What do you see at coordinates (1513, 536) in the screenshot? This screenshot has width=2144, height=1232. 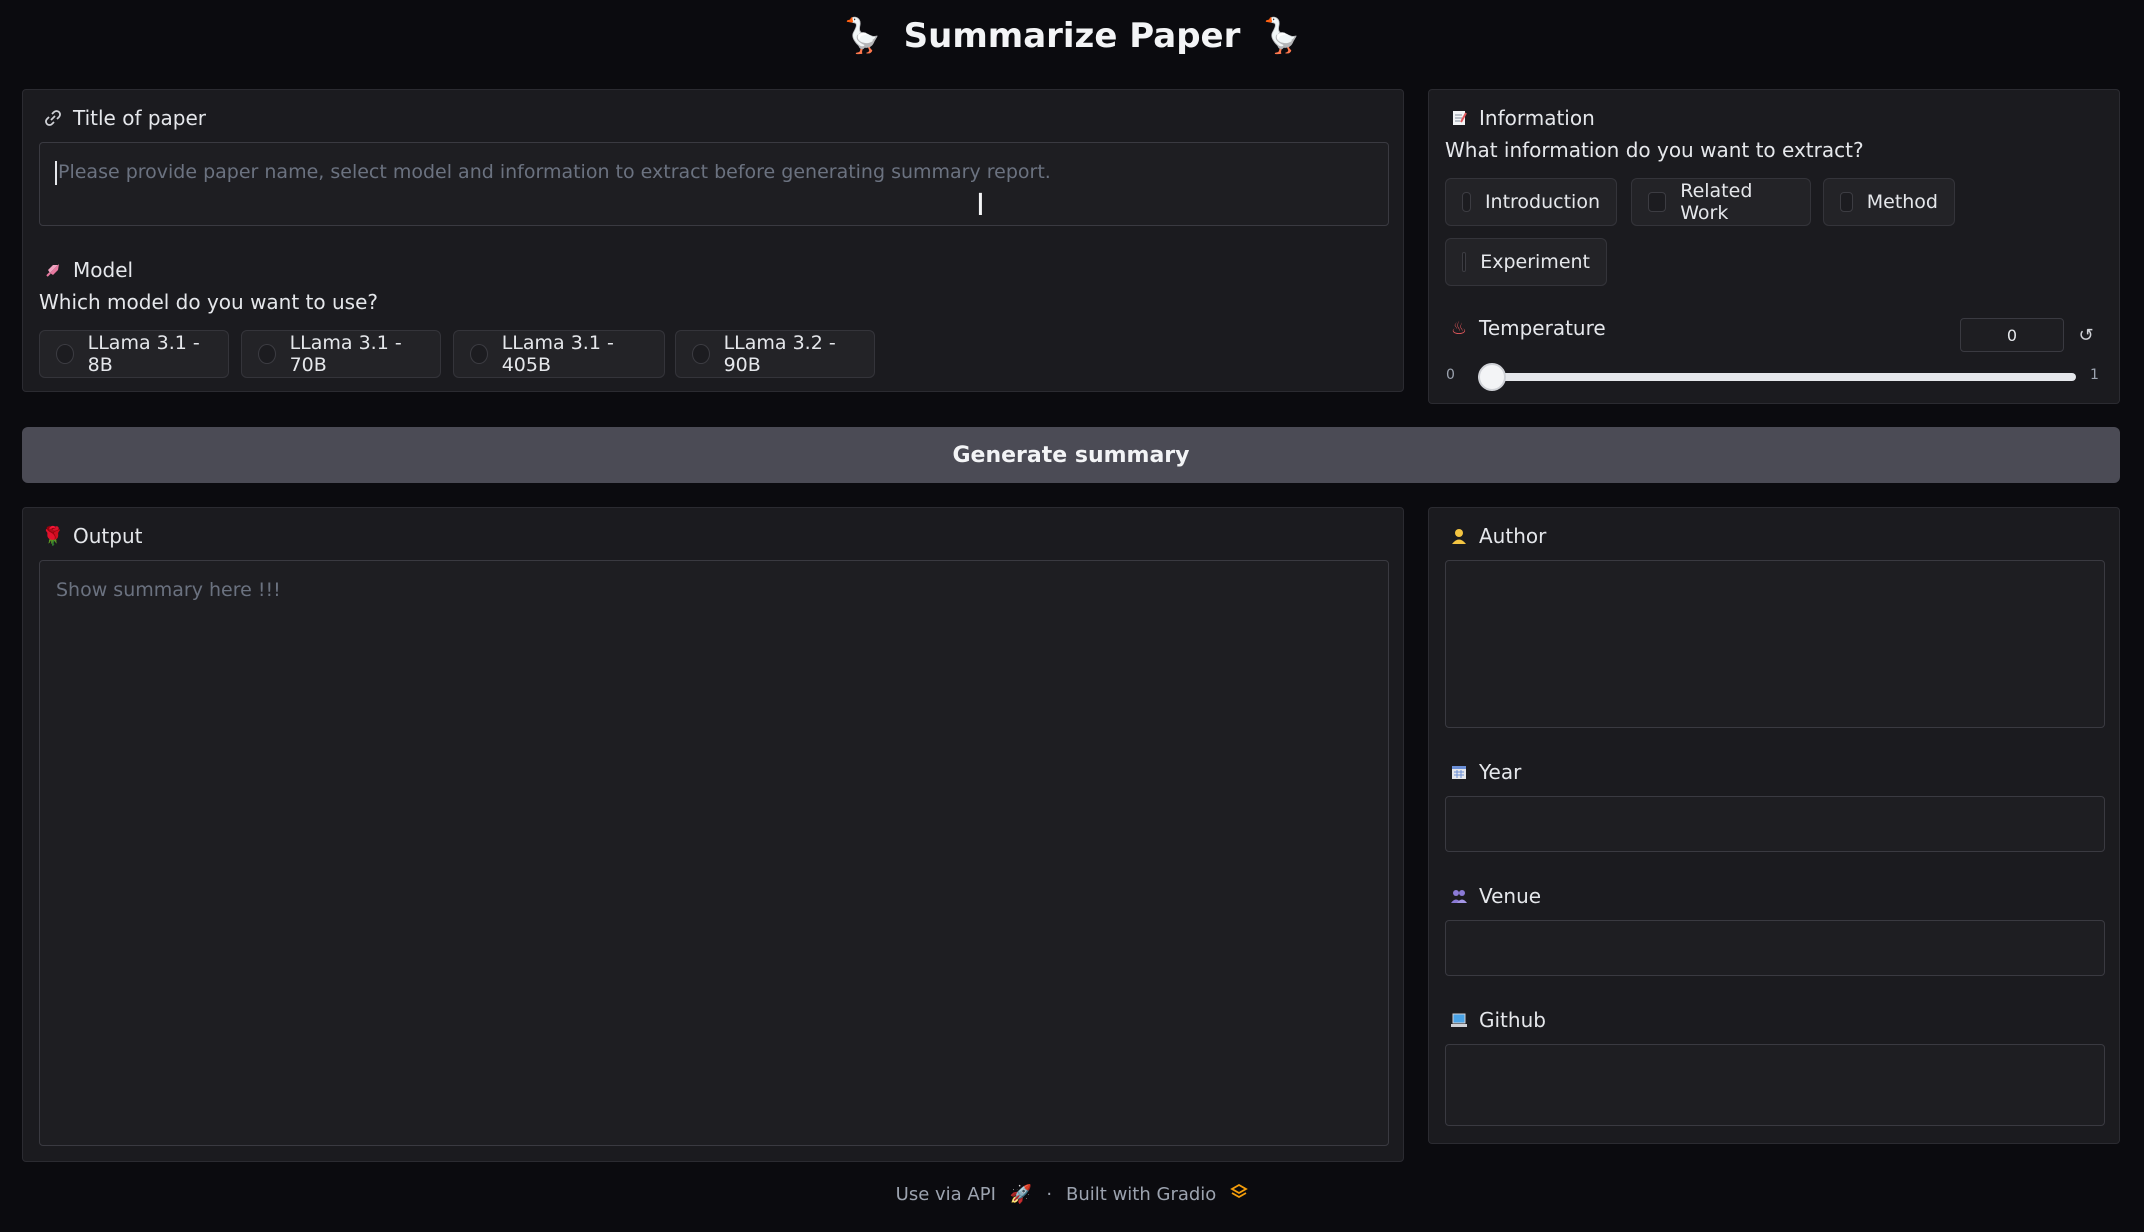 I see `author-label: Author` at bounding box center [1513, 536].